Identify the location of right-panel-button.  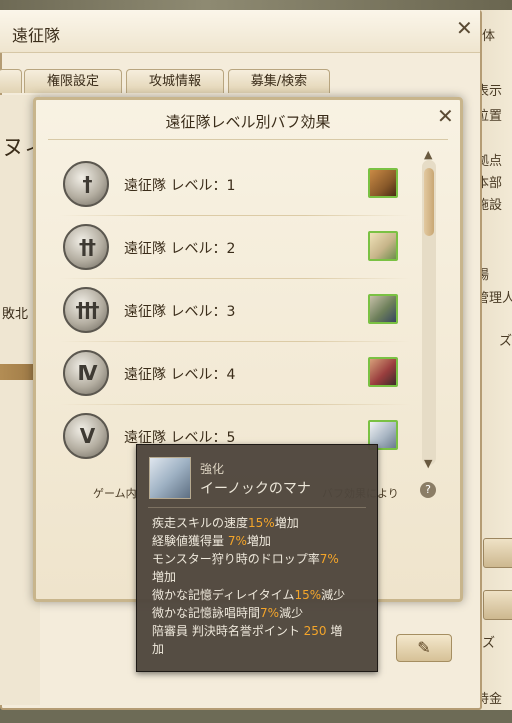
(497, 605).